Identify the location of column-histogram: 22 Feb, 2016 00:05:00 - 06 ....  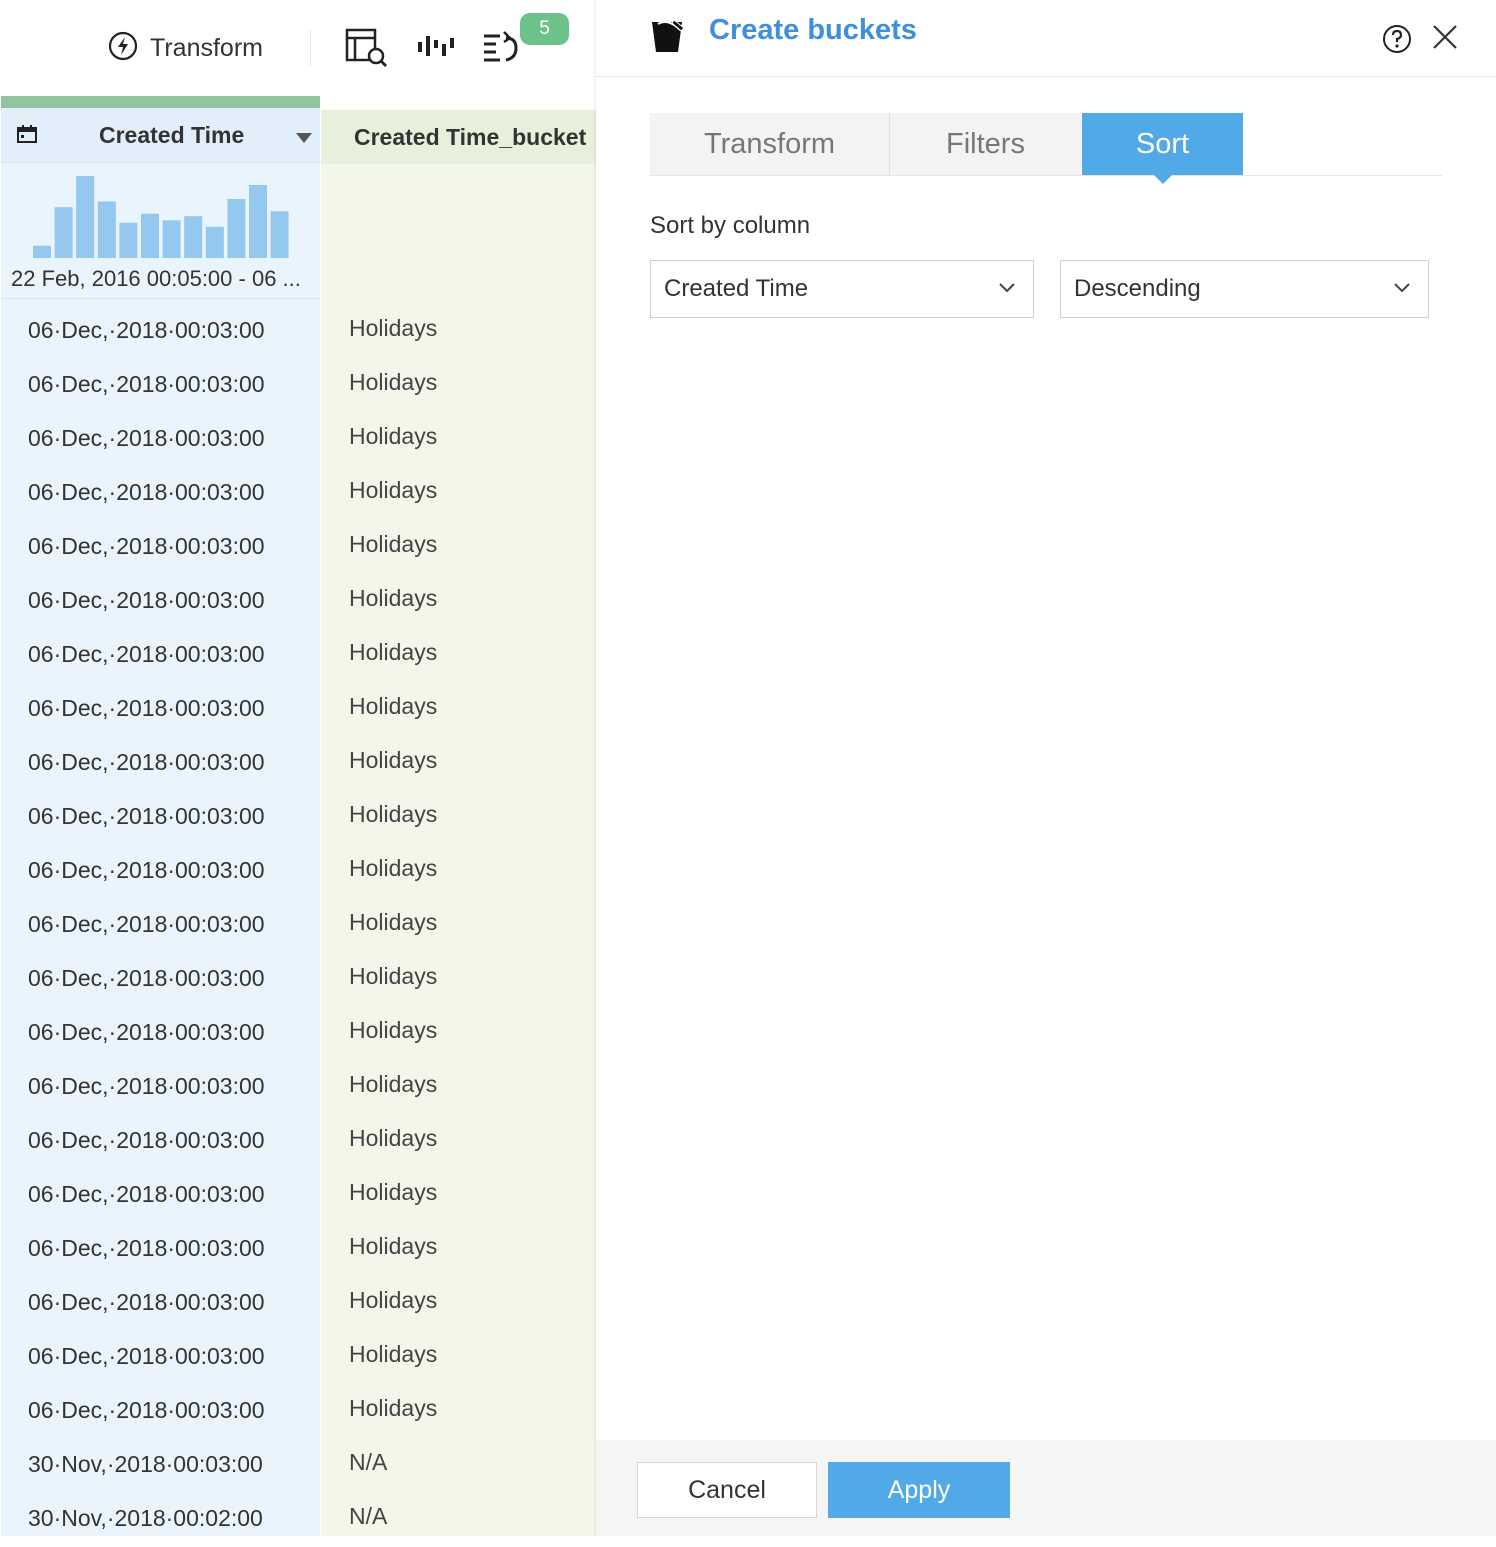
(160, 230).